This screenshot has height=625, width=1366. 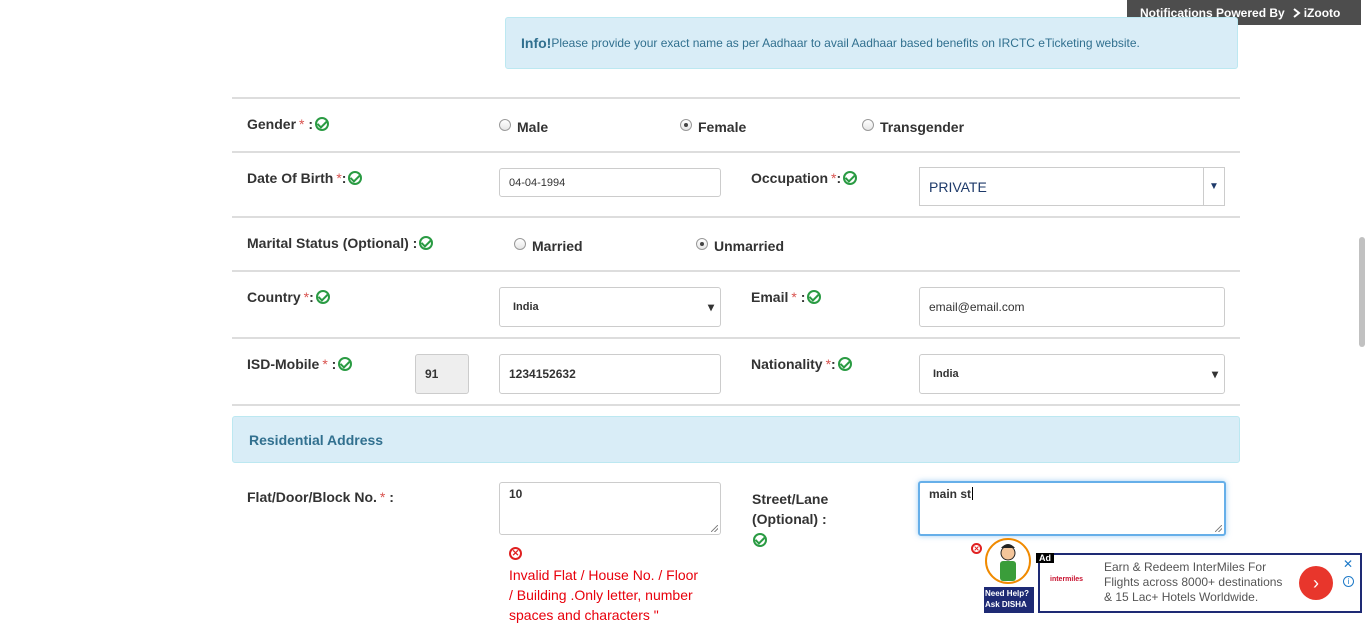 I want to click on chevron-down-icon: ▼, so click(x=1213, y=186).